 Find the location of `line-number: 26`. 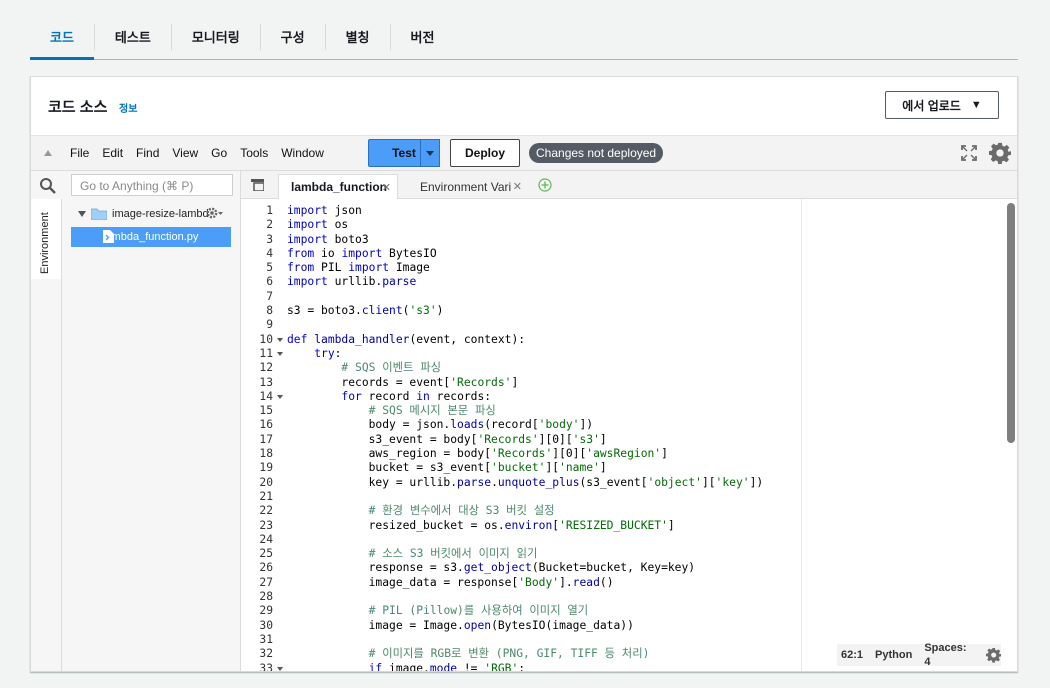

line-number: 26 is located at coordinates (266, 568).